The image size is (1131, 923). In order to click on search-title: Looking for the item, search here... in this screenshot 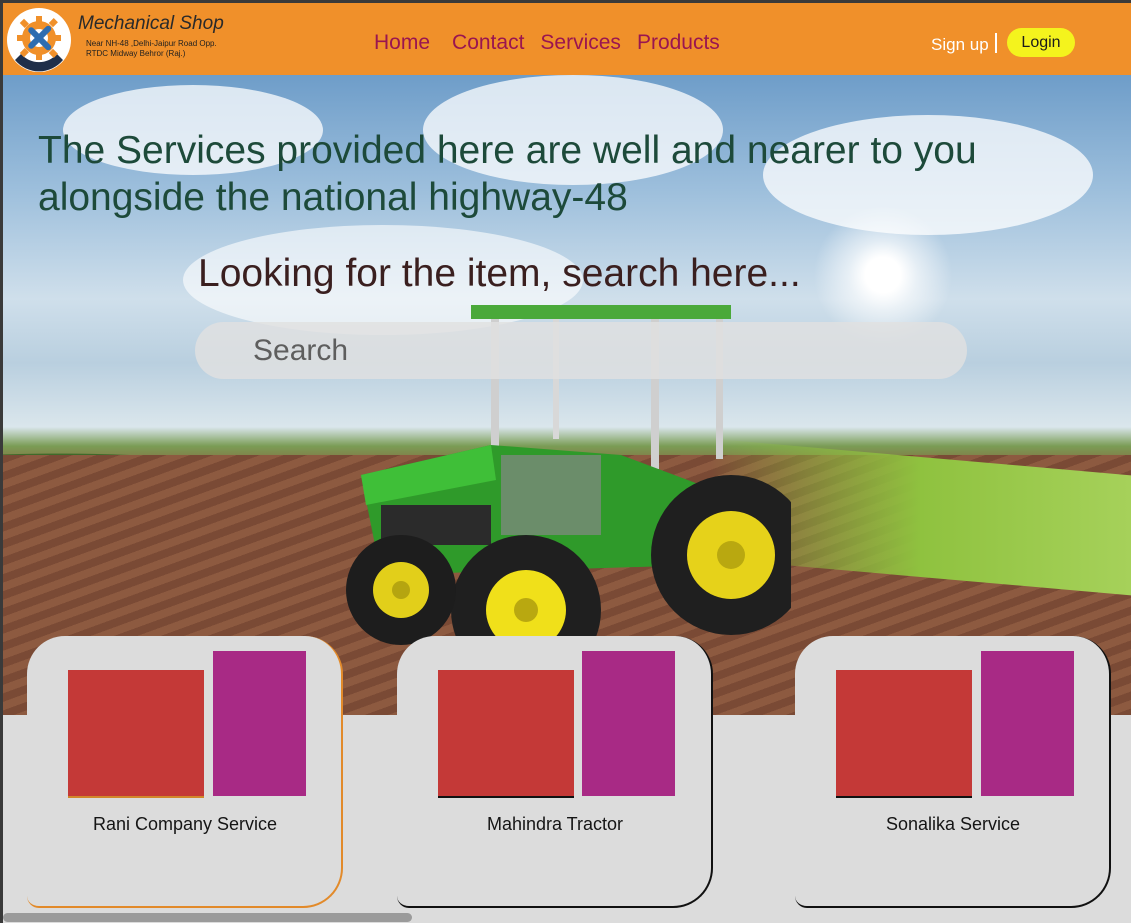, I will do `click(499, 273)`.